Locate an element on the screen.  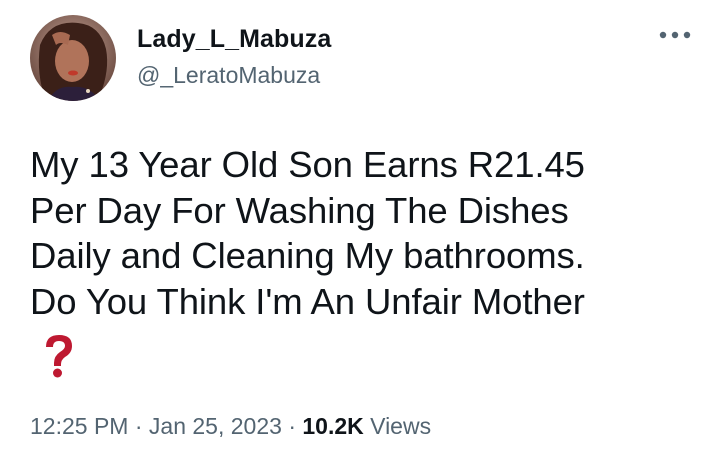
tweet-metadata: 12:25 PM · Jan 25, 2023 · 10.2K Views is located at coordinates (230, 426).